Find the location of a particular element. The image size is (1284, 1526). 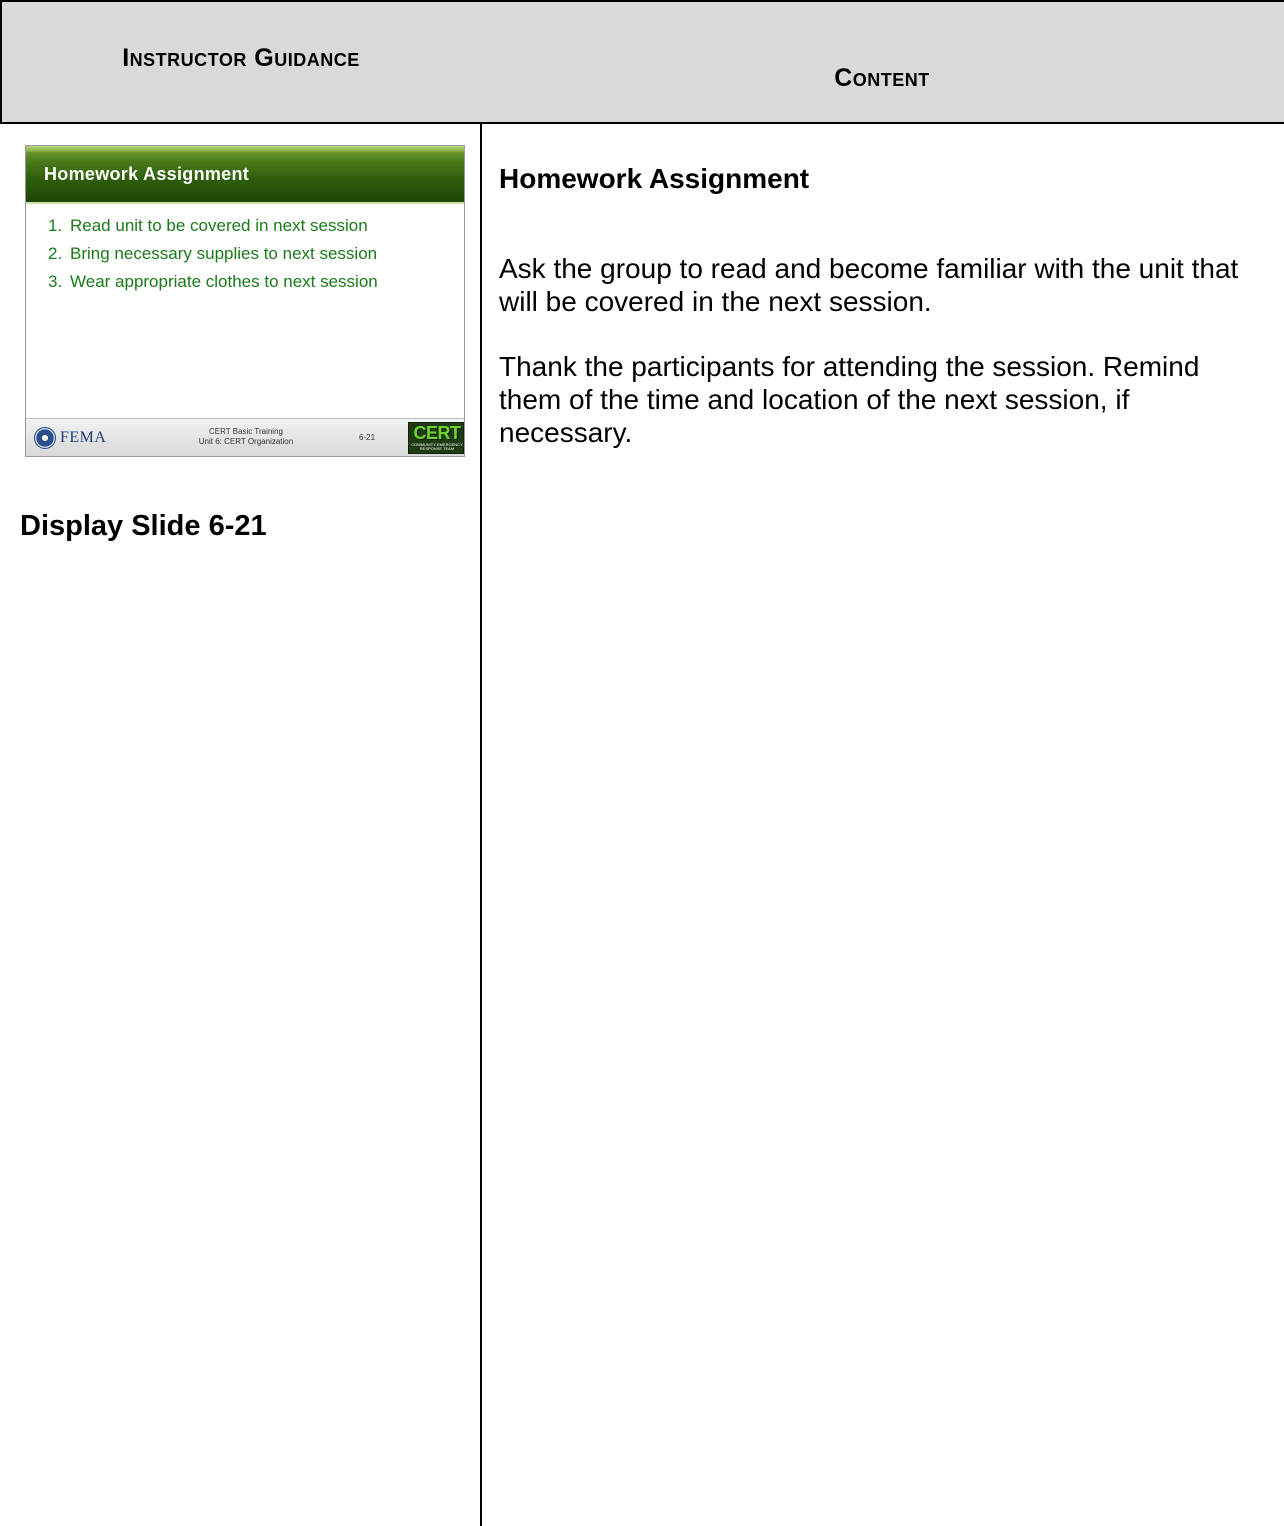

content-header: Content is located at coordinates (882, 62).